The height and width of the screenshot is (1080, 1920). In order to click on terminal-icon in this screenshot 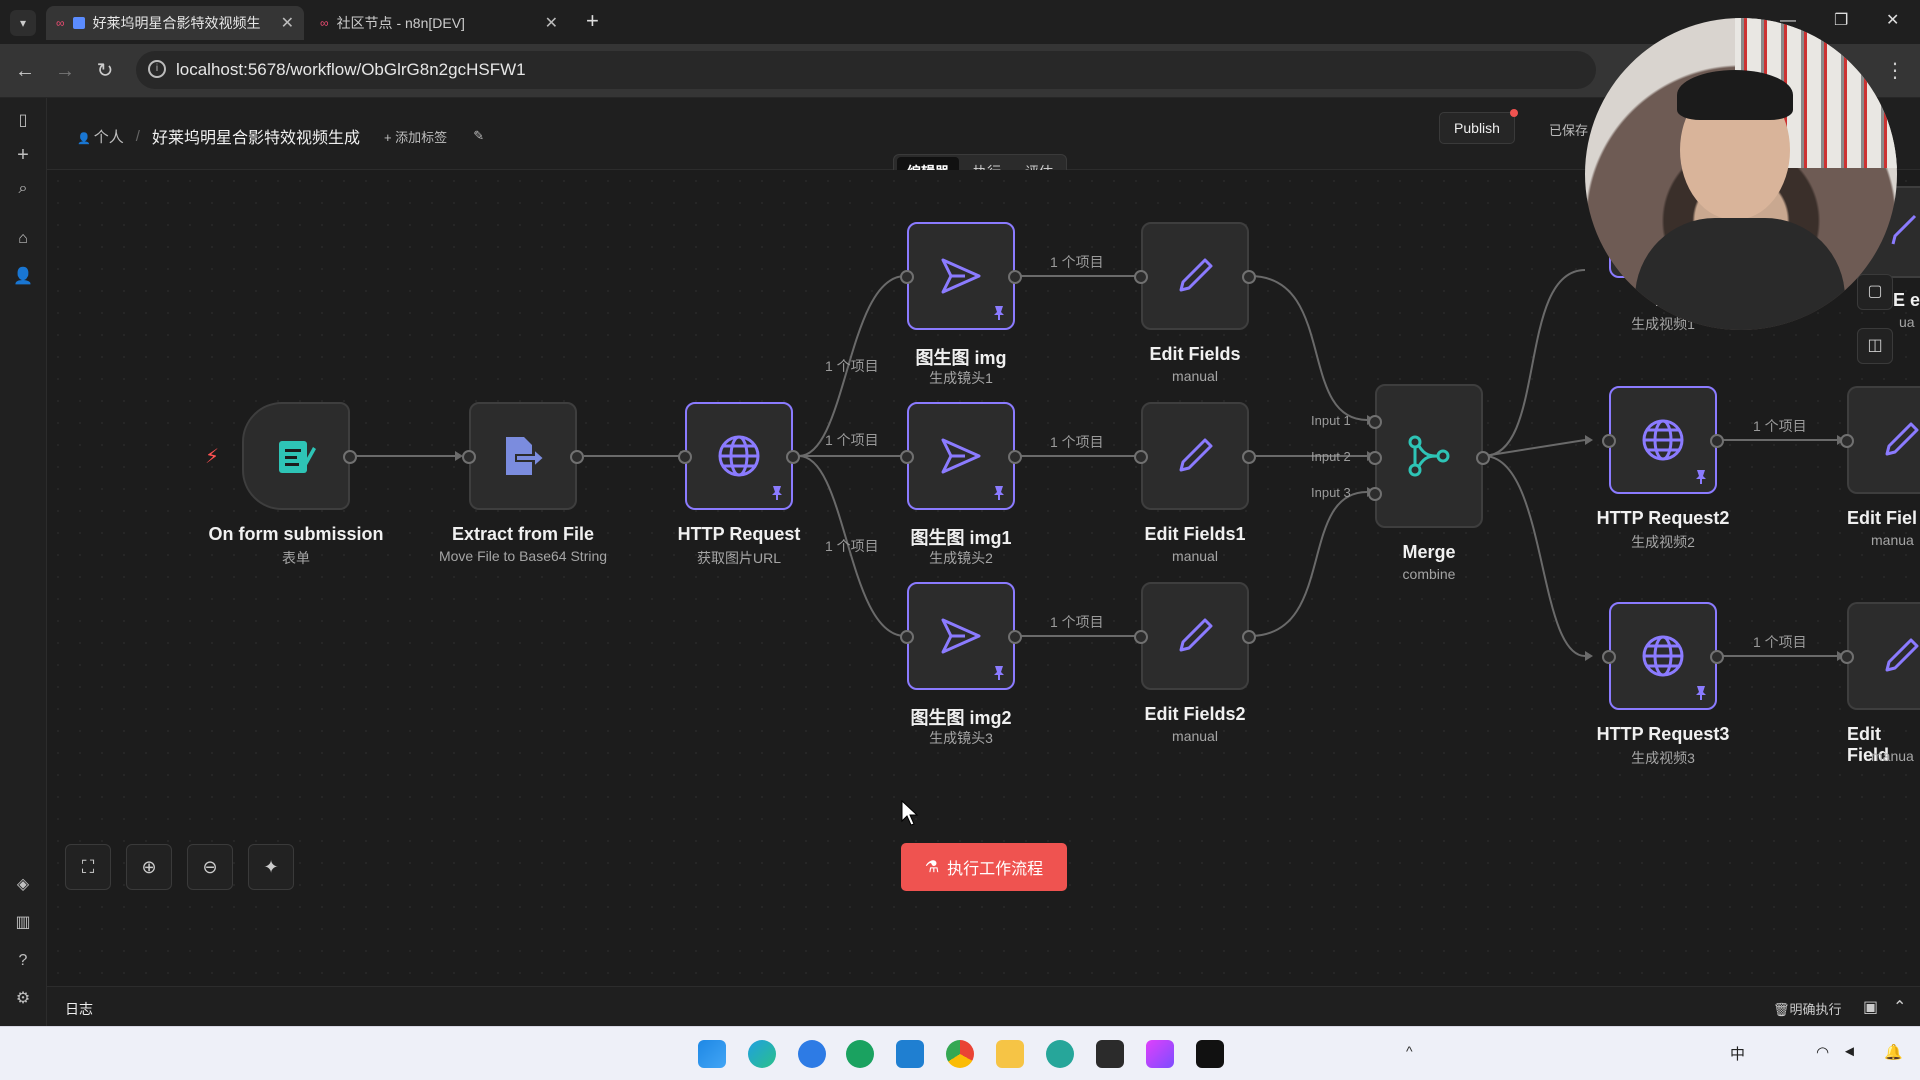, I will do `click(1110, 1054)`.